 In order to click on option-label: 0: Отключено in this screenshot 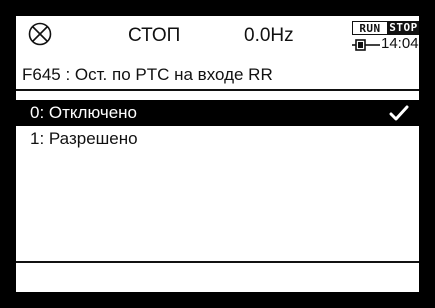, I will do `click(83, 112)`.